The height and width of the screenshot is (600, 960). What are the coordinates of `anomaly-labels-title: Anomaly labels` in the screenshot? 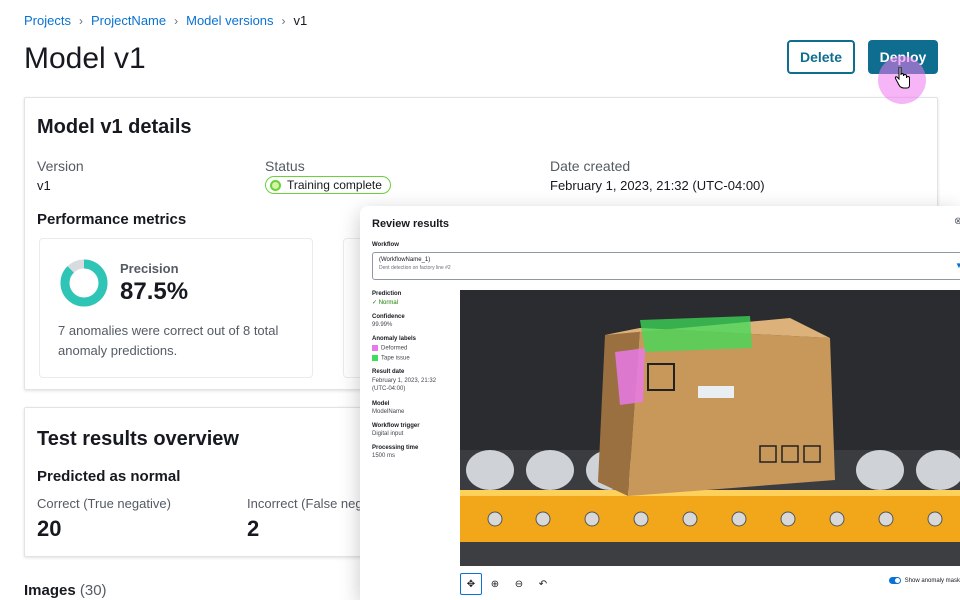 It's located at (394, 339).